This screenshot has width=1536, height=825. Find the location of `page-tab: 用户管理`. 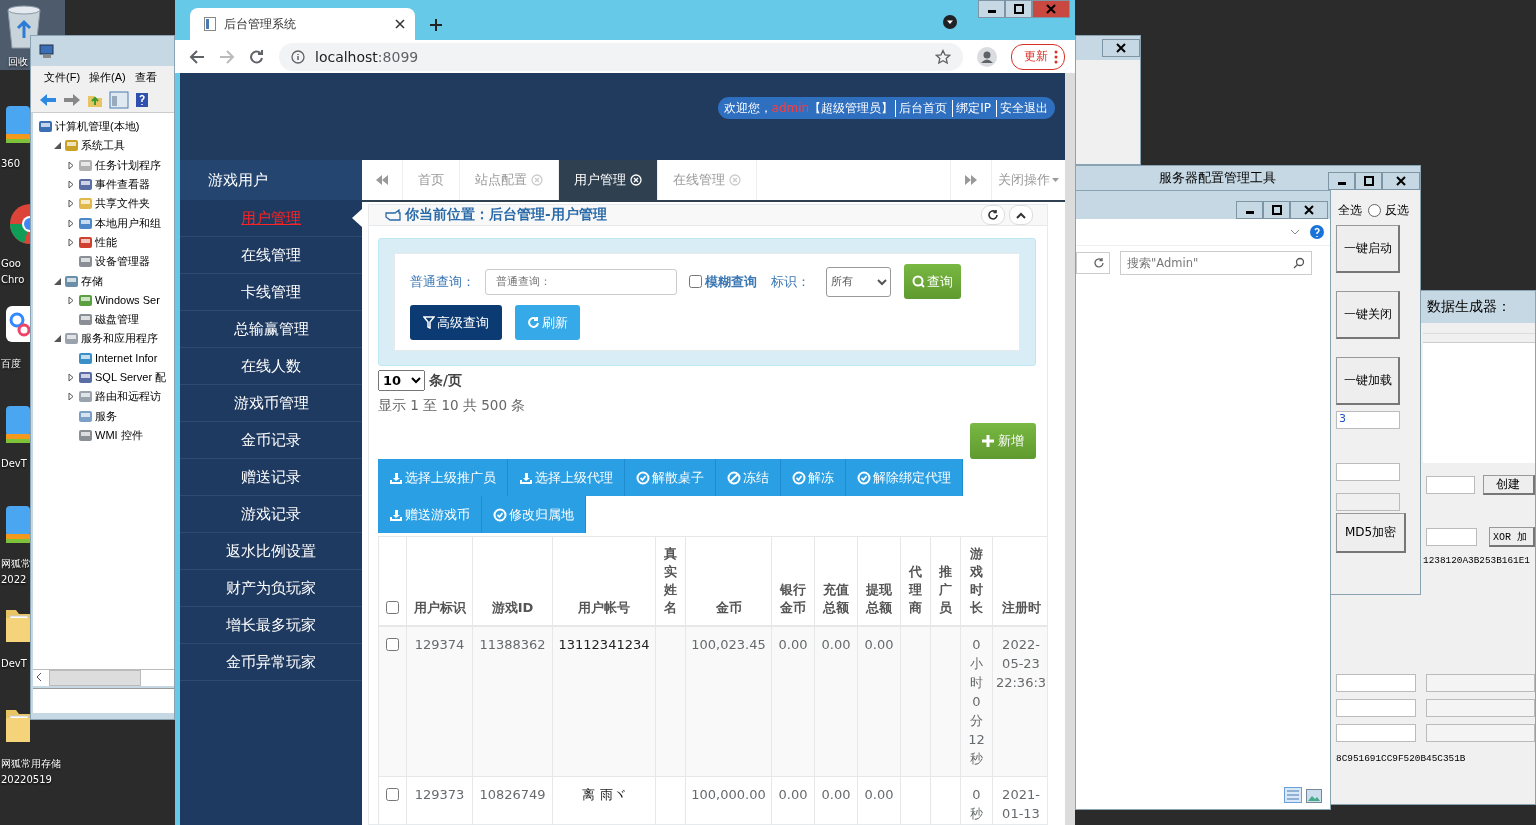

page-tab: 用户管理 is located at coordinates (608, 180).